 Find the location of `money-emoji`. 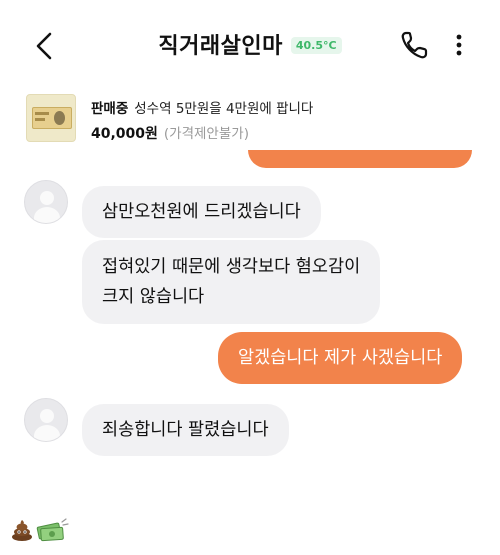

money-emoji is located at coordinates (52, 530).